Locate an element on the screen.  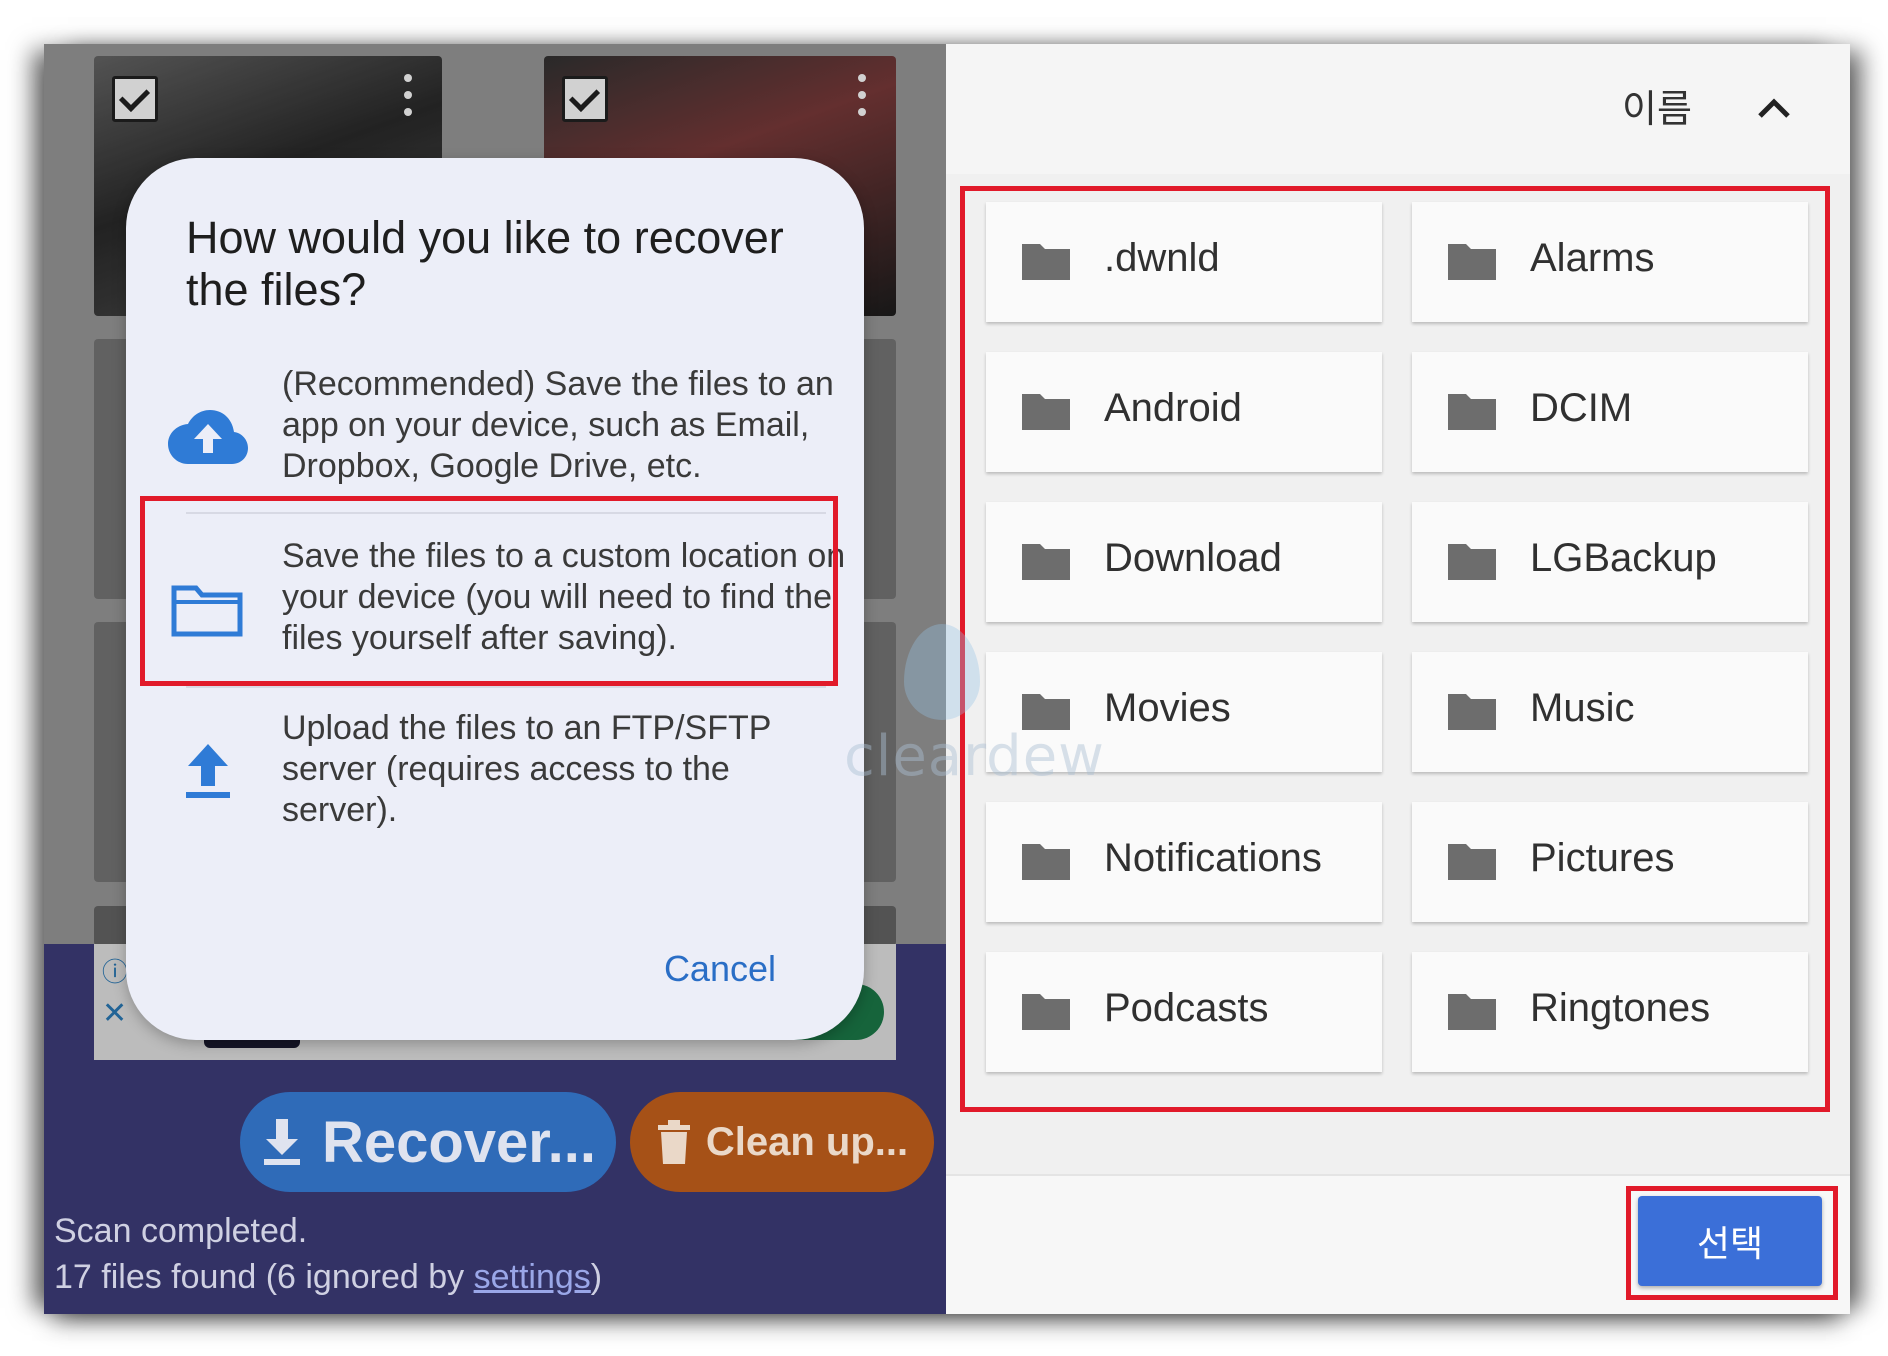
picker-header: 이름 is located at coordinates (1398, 110).